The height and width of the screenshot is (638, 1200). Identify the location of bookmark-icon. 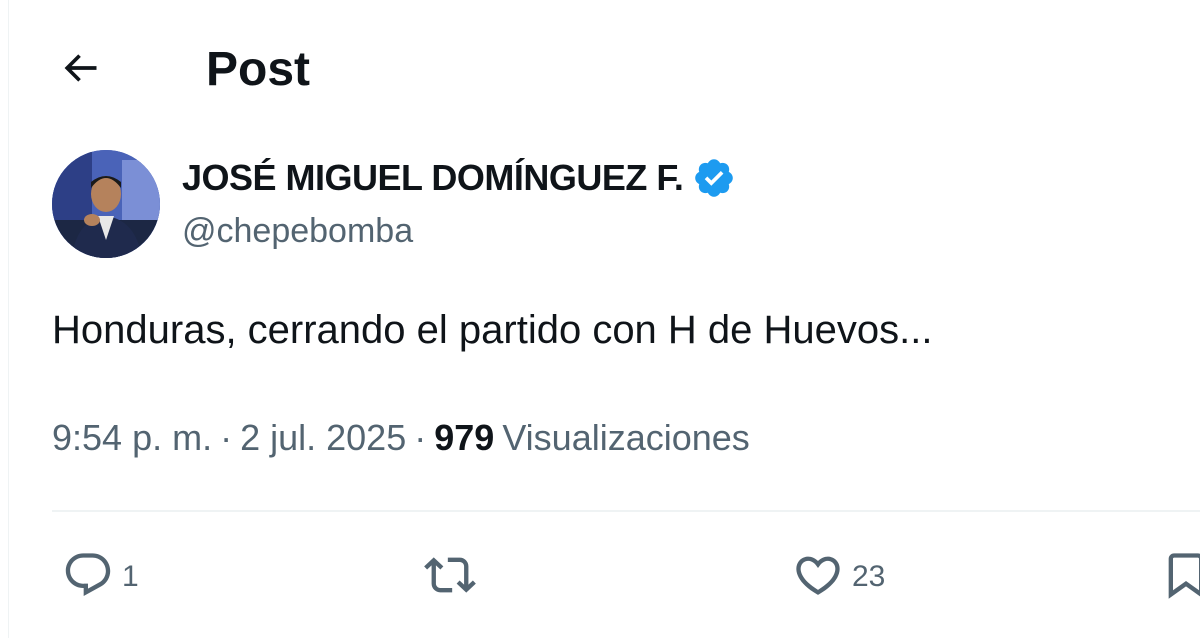
(1180, 577).